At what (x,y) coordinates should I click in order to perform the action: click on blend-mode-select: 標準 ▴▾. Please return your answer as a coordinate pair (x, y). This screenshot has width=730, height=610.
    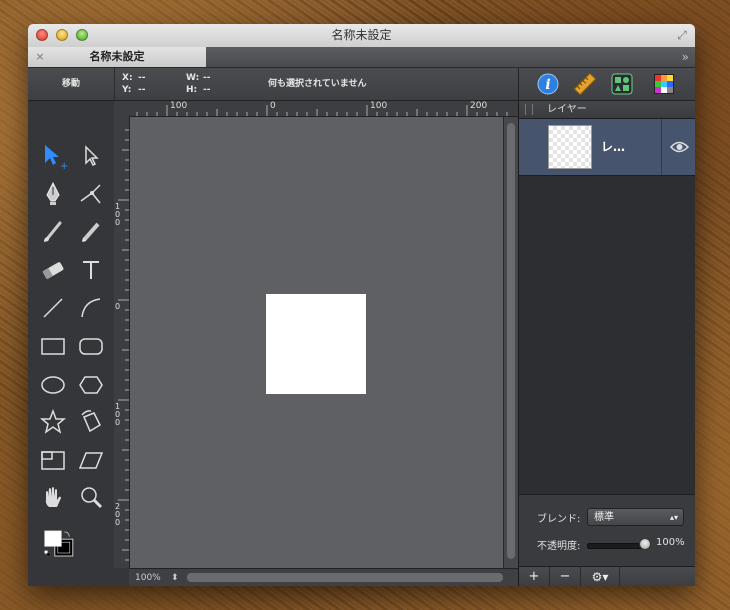
    Looking at the image, I should click on (635, 517).